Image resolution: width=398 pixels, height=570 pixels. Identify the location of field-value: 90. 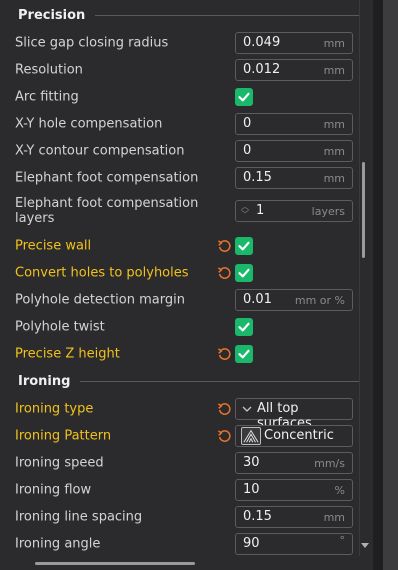
(251, 543).